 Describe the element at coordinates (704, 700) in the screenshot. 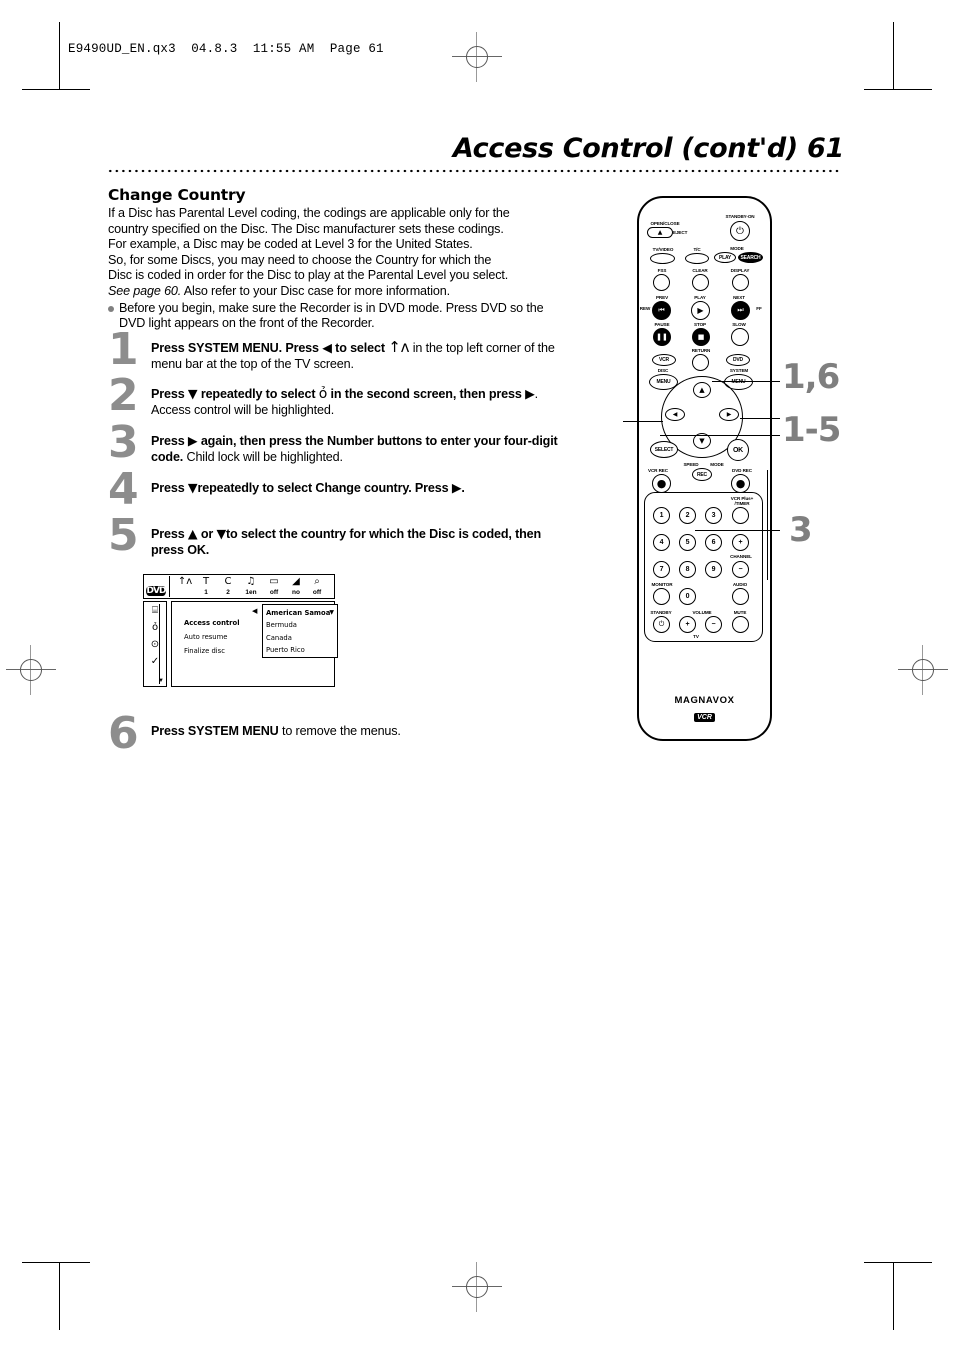

I see `brand-name: MAGNAVOX` at that location.